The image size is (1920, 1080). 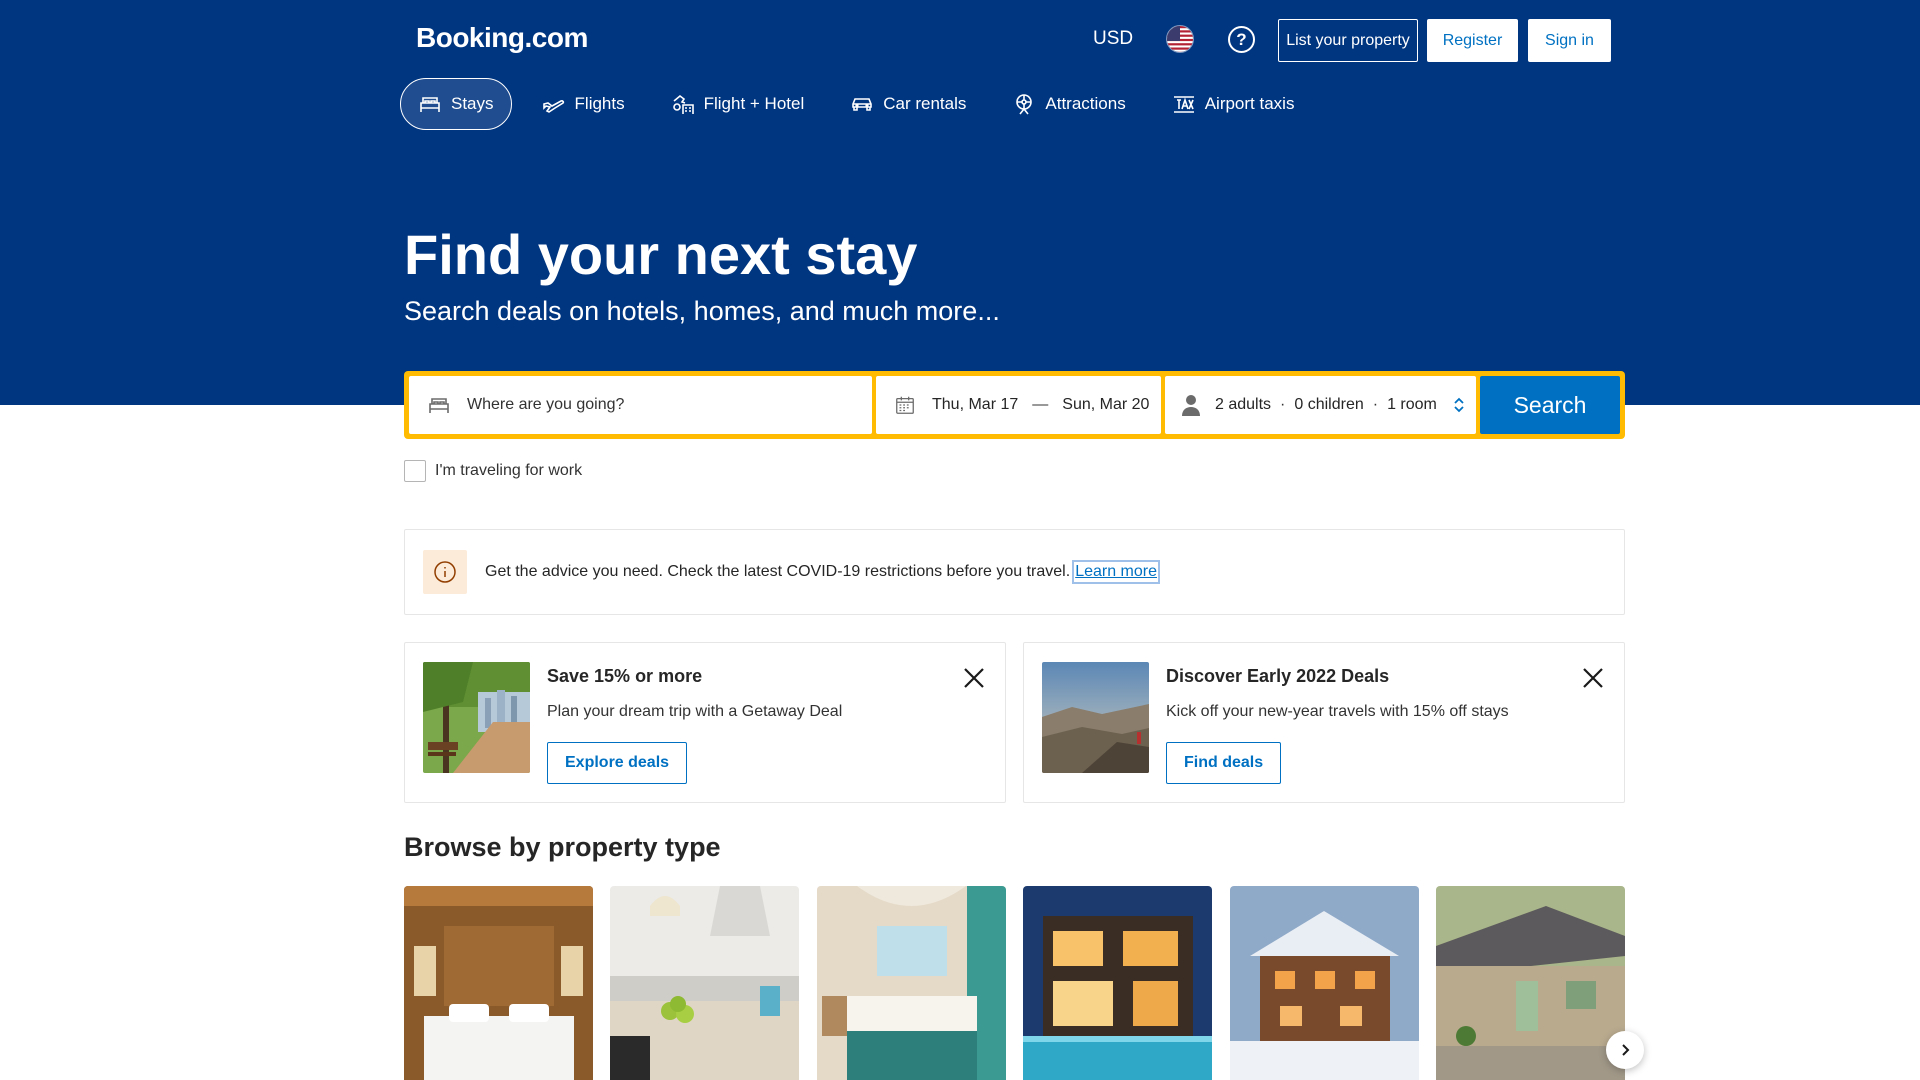 What do you see at coordinates (1106, 404) in the screenshot?
I see `checkout-date: Sun, Mar 20` at bounding box center [1106, 404].